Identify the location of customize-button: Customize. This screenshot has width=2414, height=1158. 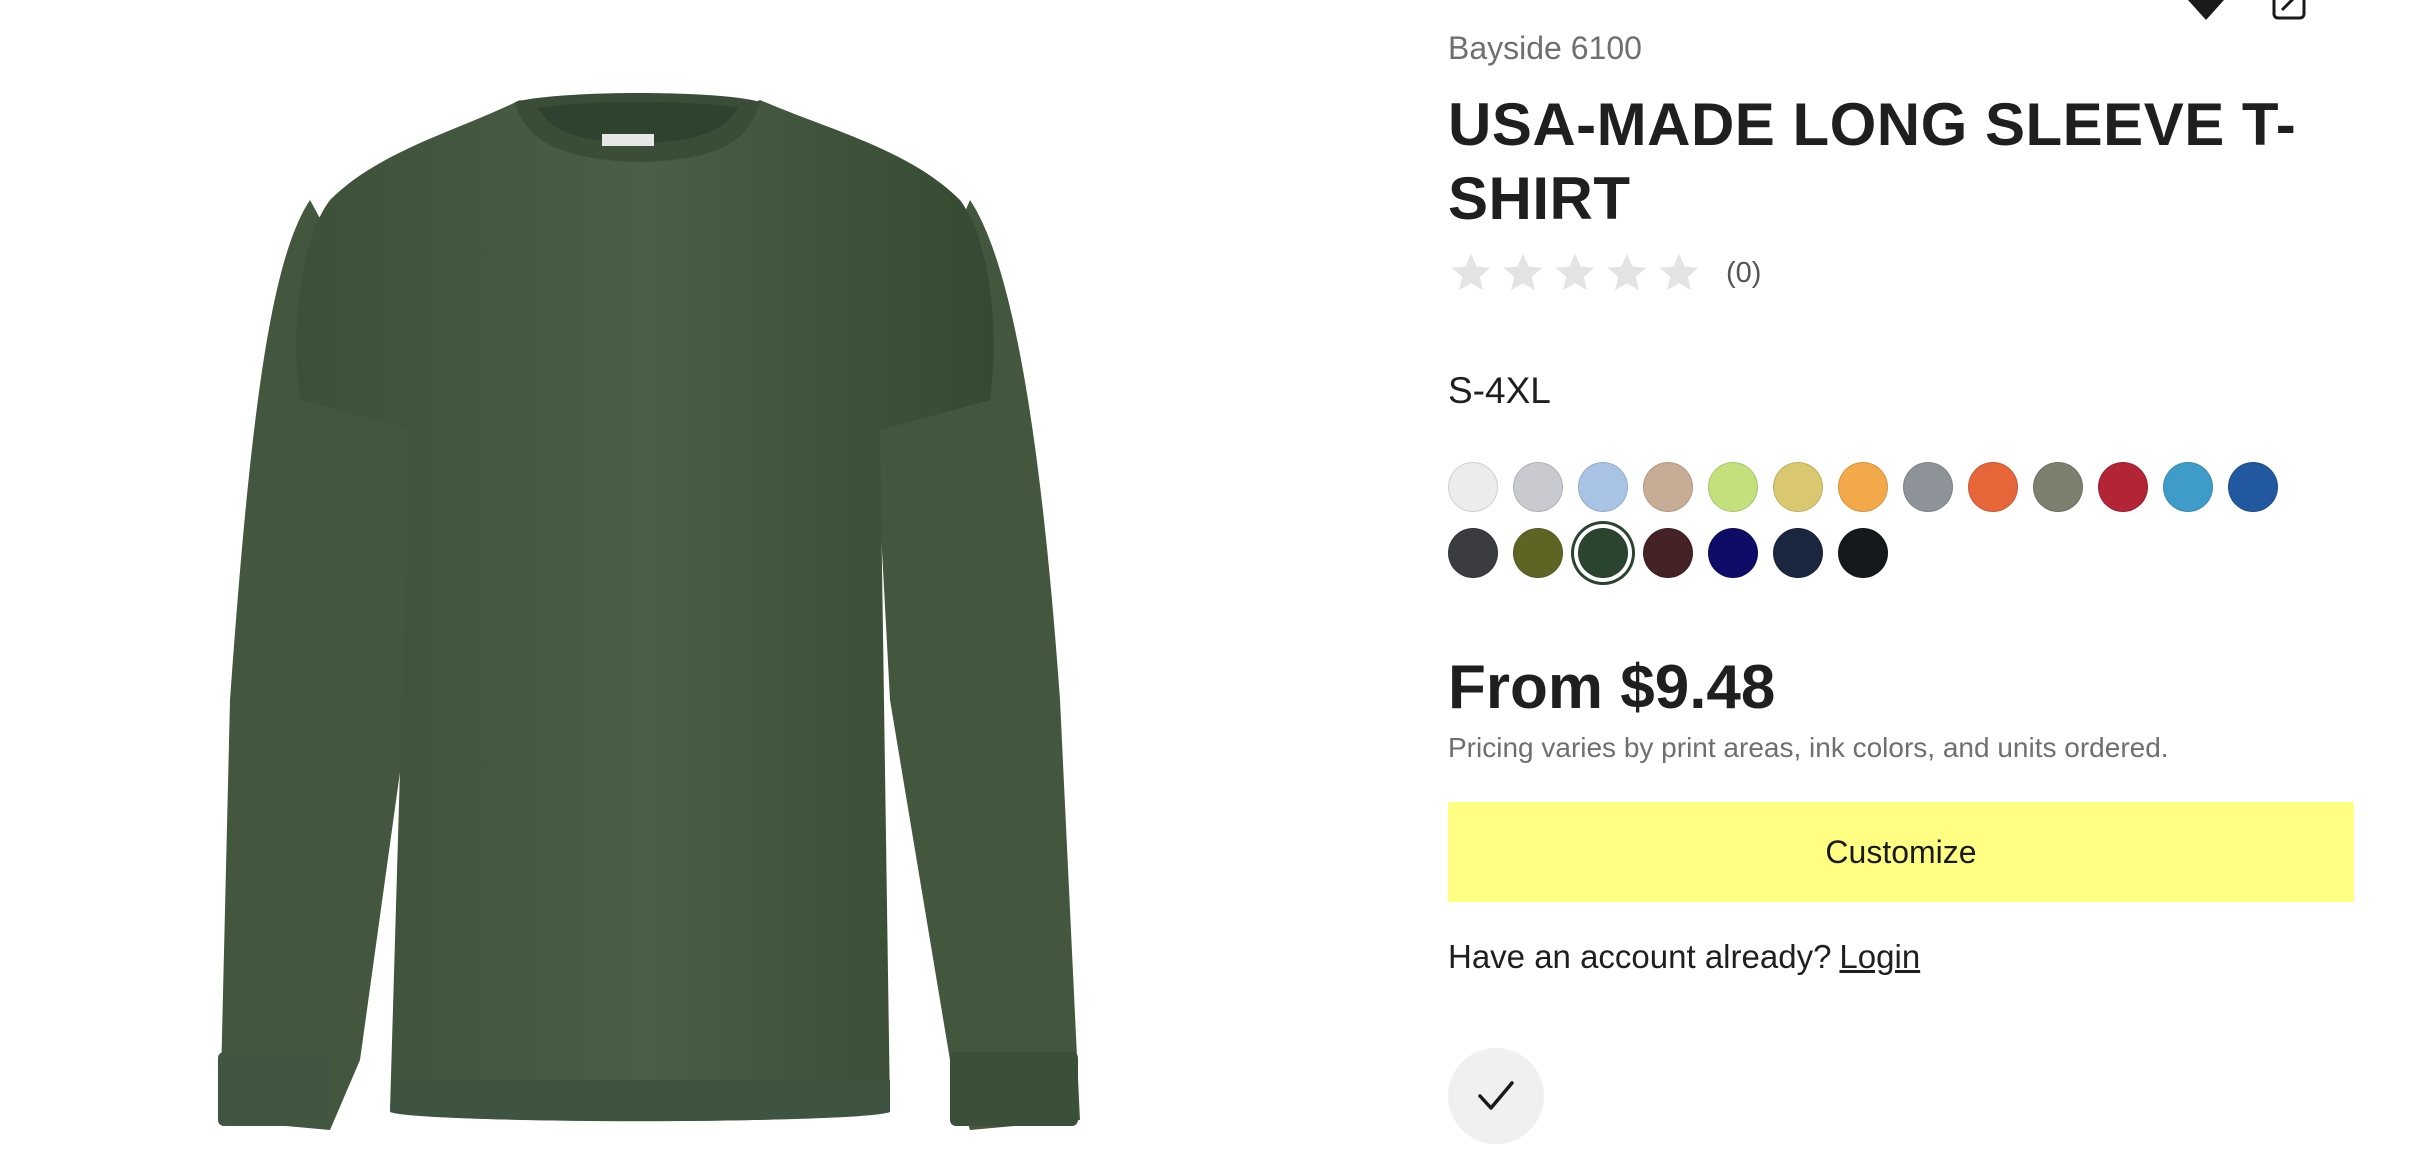
(1901, 852).